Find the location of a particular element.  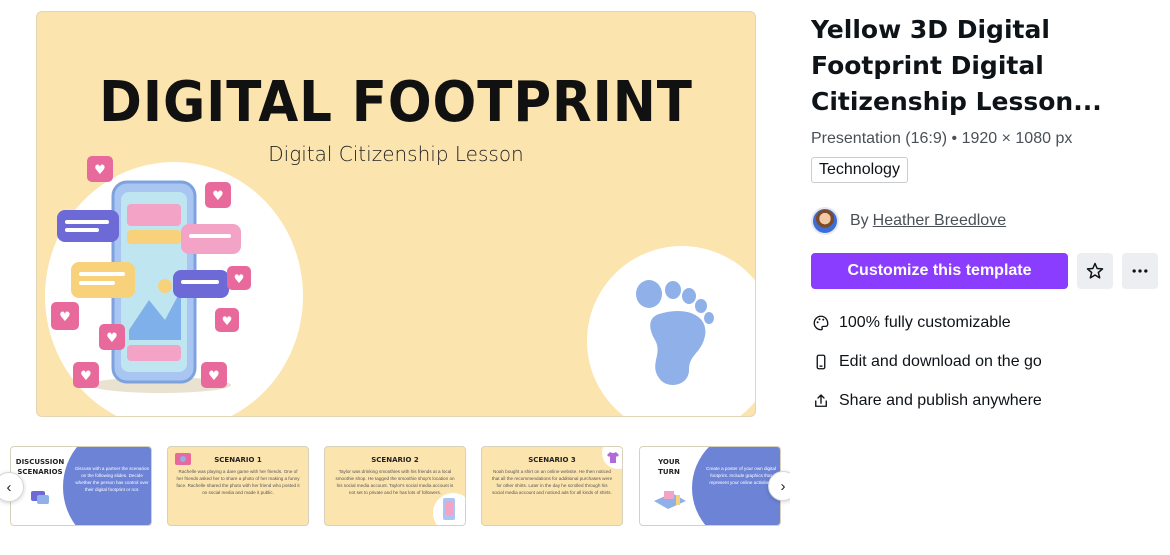

mobile-icon is located at coordinates (821, 362).